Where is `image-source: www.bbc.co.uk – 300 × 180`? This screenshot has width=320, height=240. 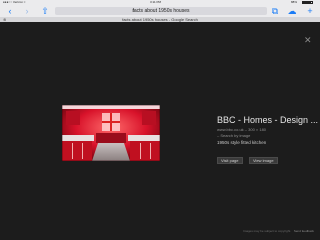 image-source: www.bbc.co.uk – 300 × 180 is located at coordinates (267, 129).